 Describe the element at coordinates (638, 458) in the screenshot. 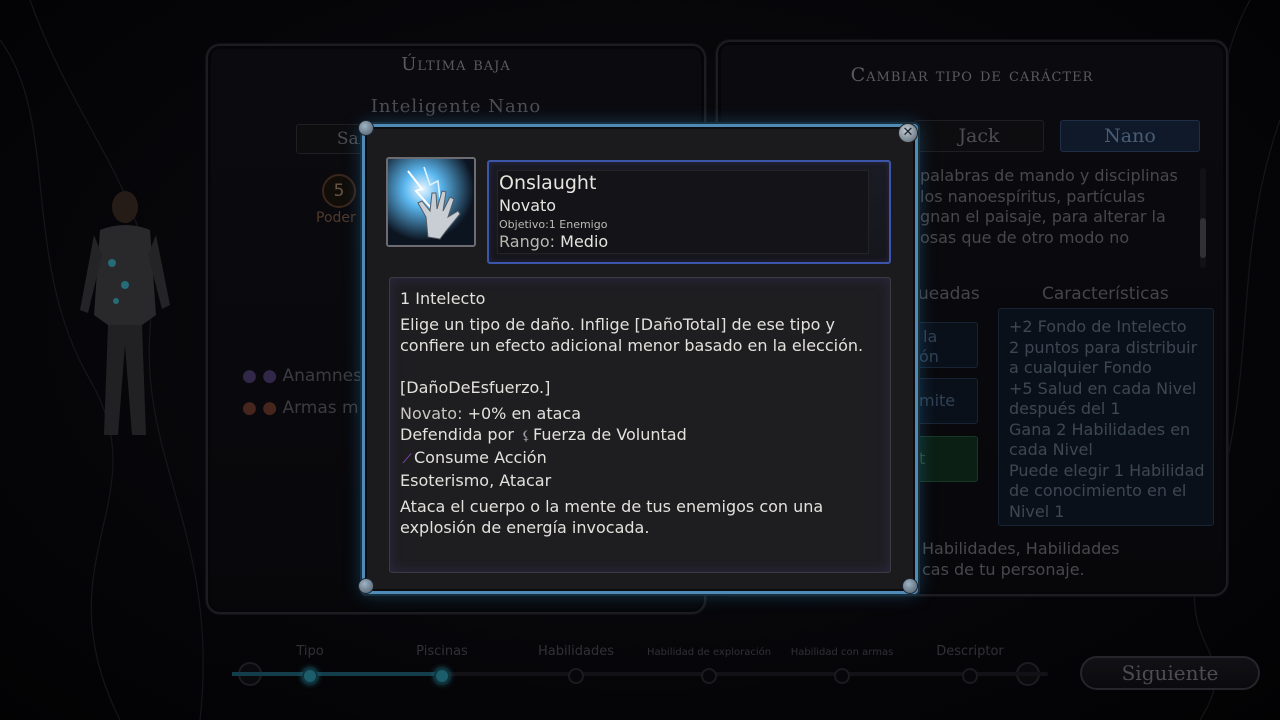

I see `action-cost: ⟋ Consume Acción` at that location.